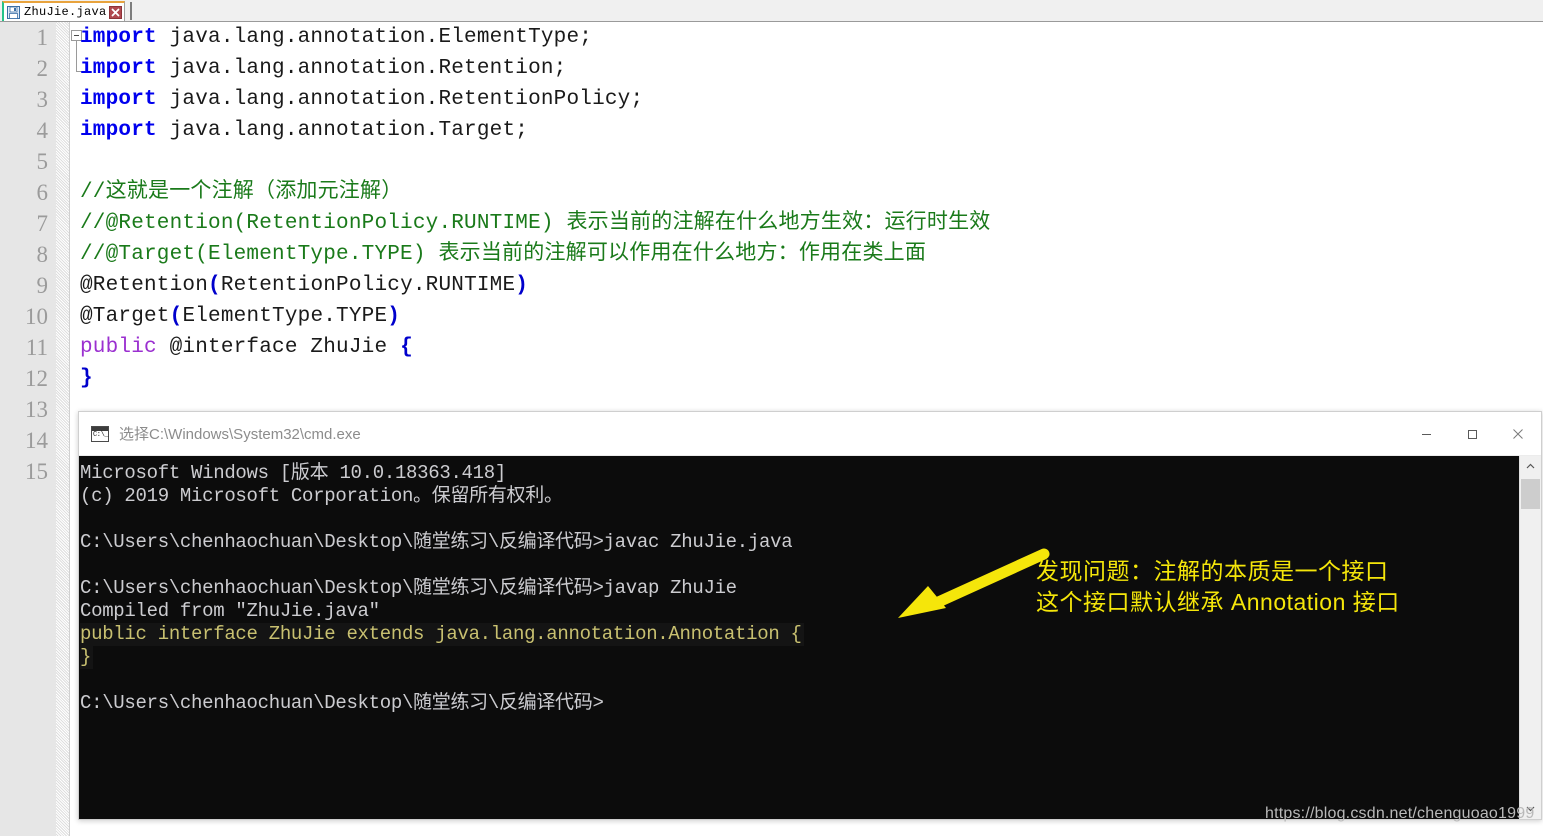 The image size is (1543, 836). Describe the element at coordinates (342, 130) in the screenshot. I see `code-token: java.lang.annotation.Target;` at that location.